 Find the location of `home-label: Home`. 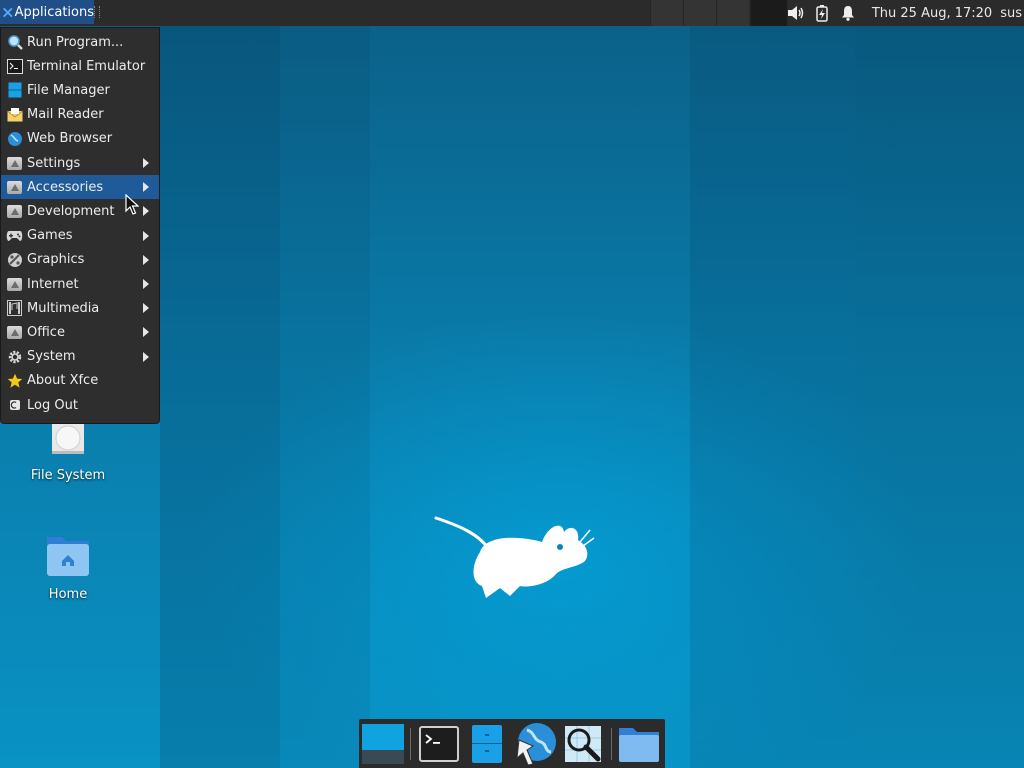

home-label: Home is located at coordinates (68, 594).